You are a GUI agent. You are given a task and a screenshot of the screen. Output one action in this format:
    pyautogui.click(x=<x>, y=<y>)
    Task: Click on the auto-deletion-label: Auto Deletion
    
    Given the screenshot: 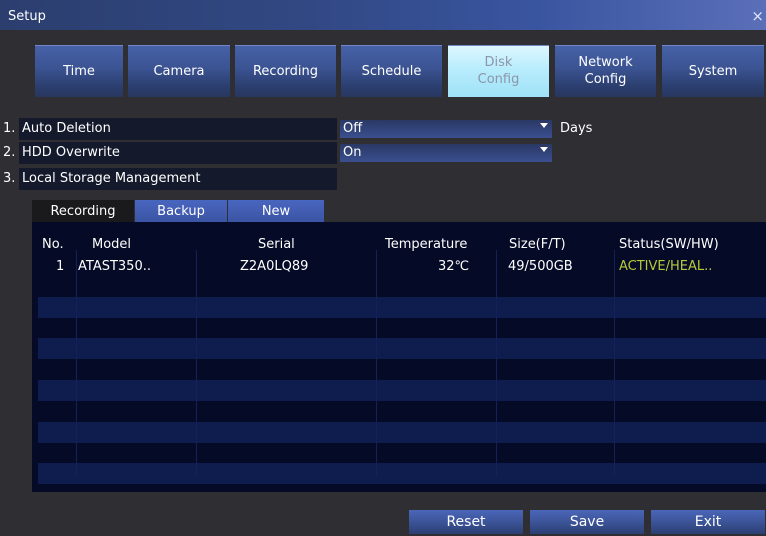 What is the action you would take?
    pyautogui.click(x=178, y=129)
    